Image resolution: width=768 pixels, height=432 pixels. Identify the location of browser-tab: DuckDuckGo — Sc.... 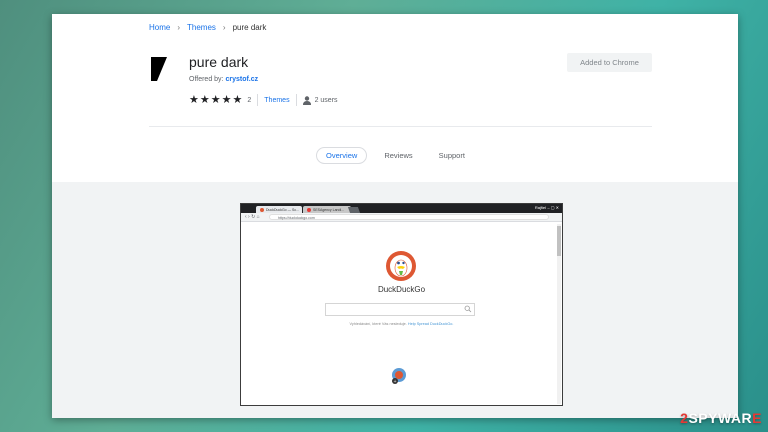
(279, 209).